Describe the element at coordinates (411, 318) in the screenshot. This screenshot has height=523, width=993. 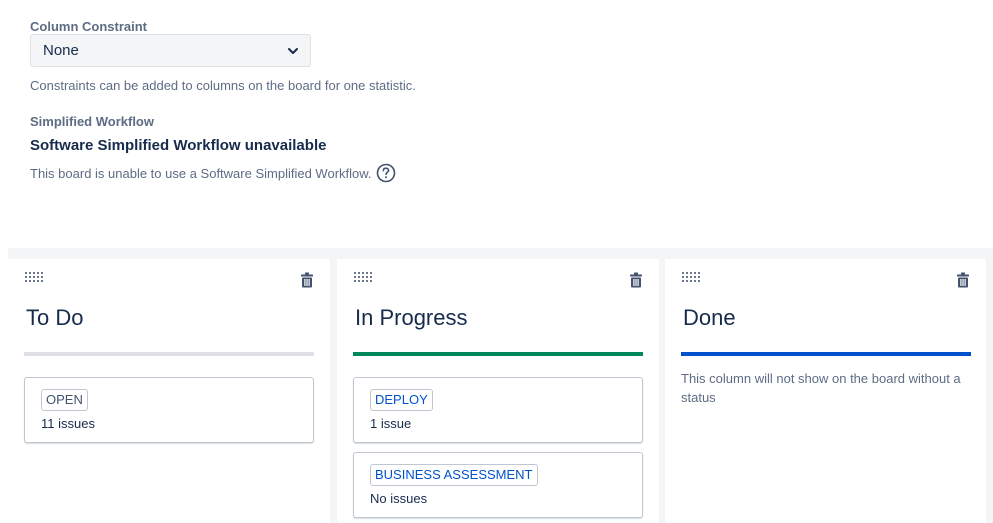
I see `column-title: In Progress` at that location.